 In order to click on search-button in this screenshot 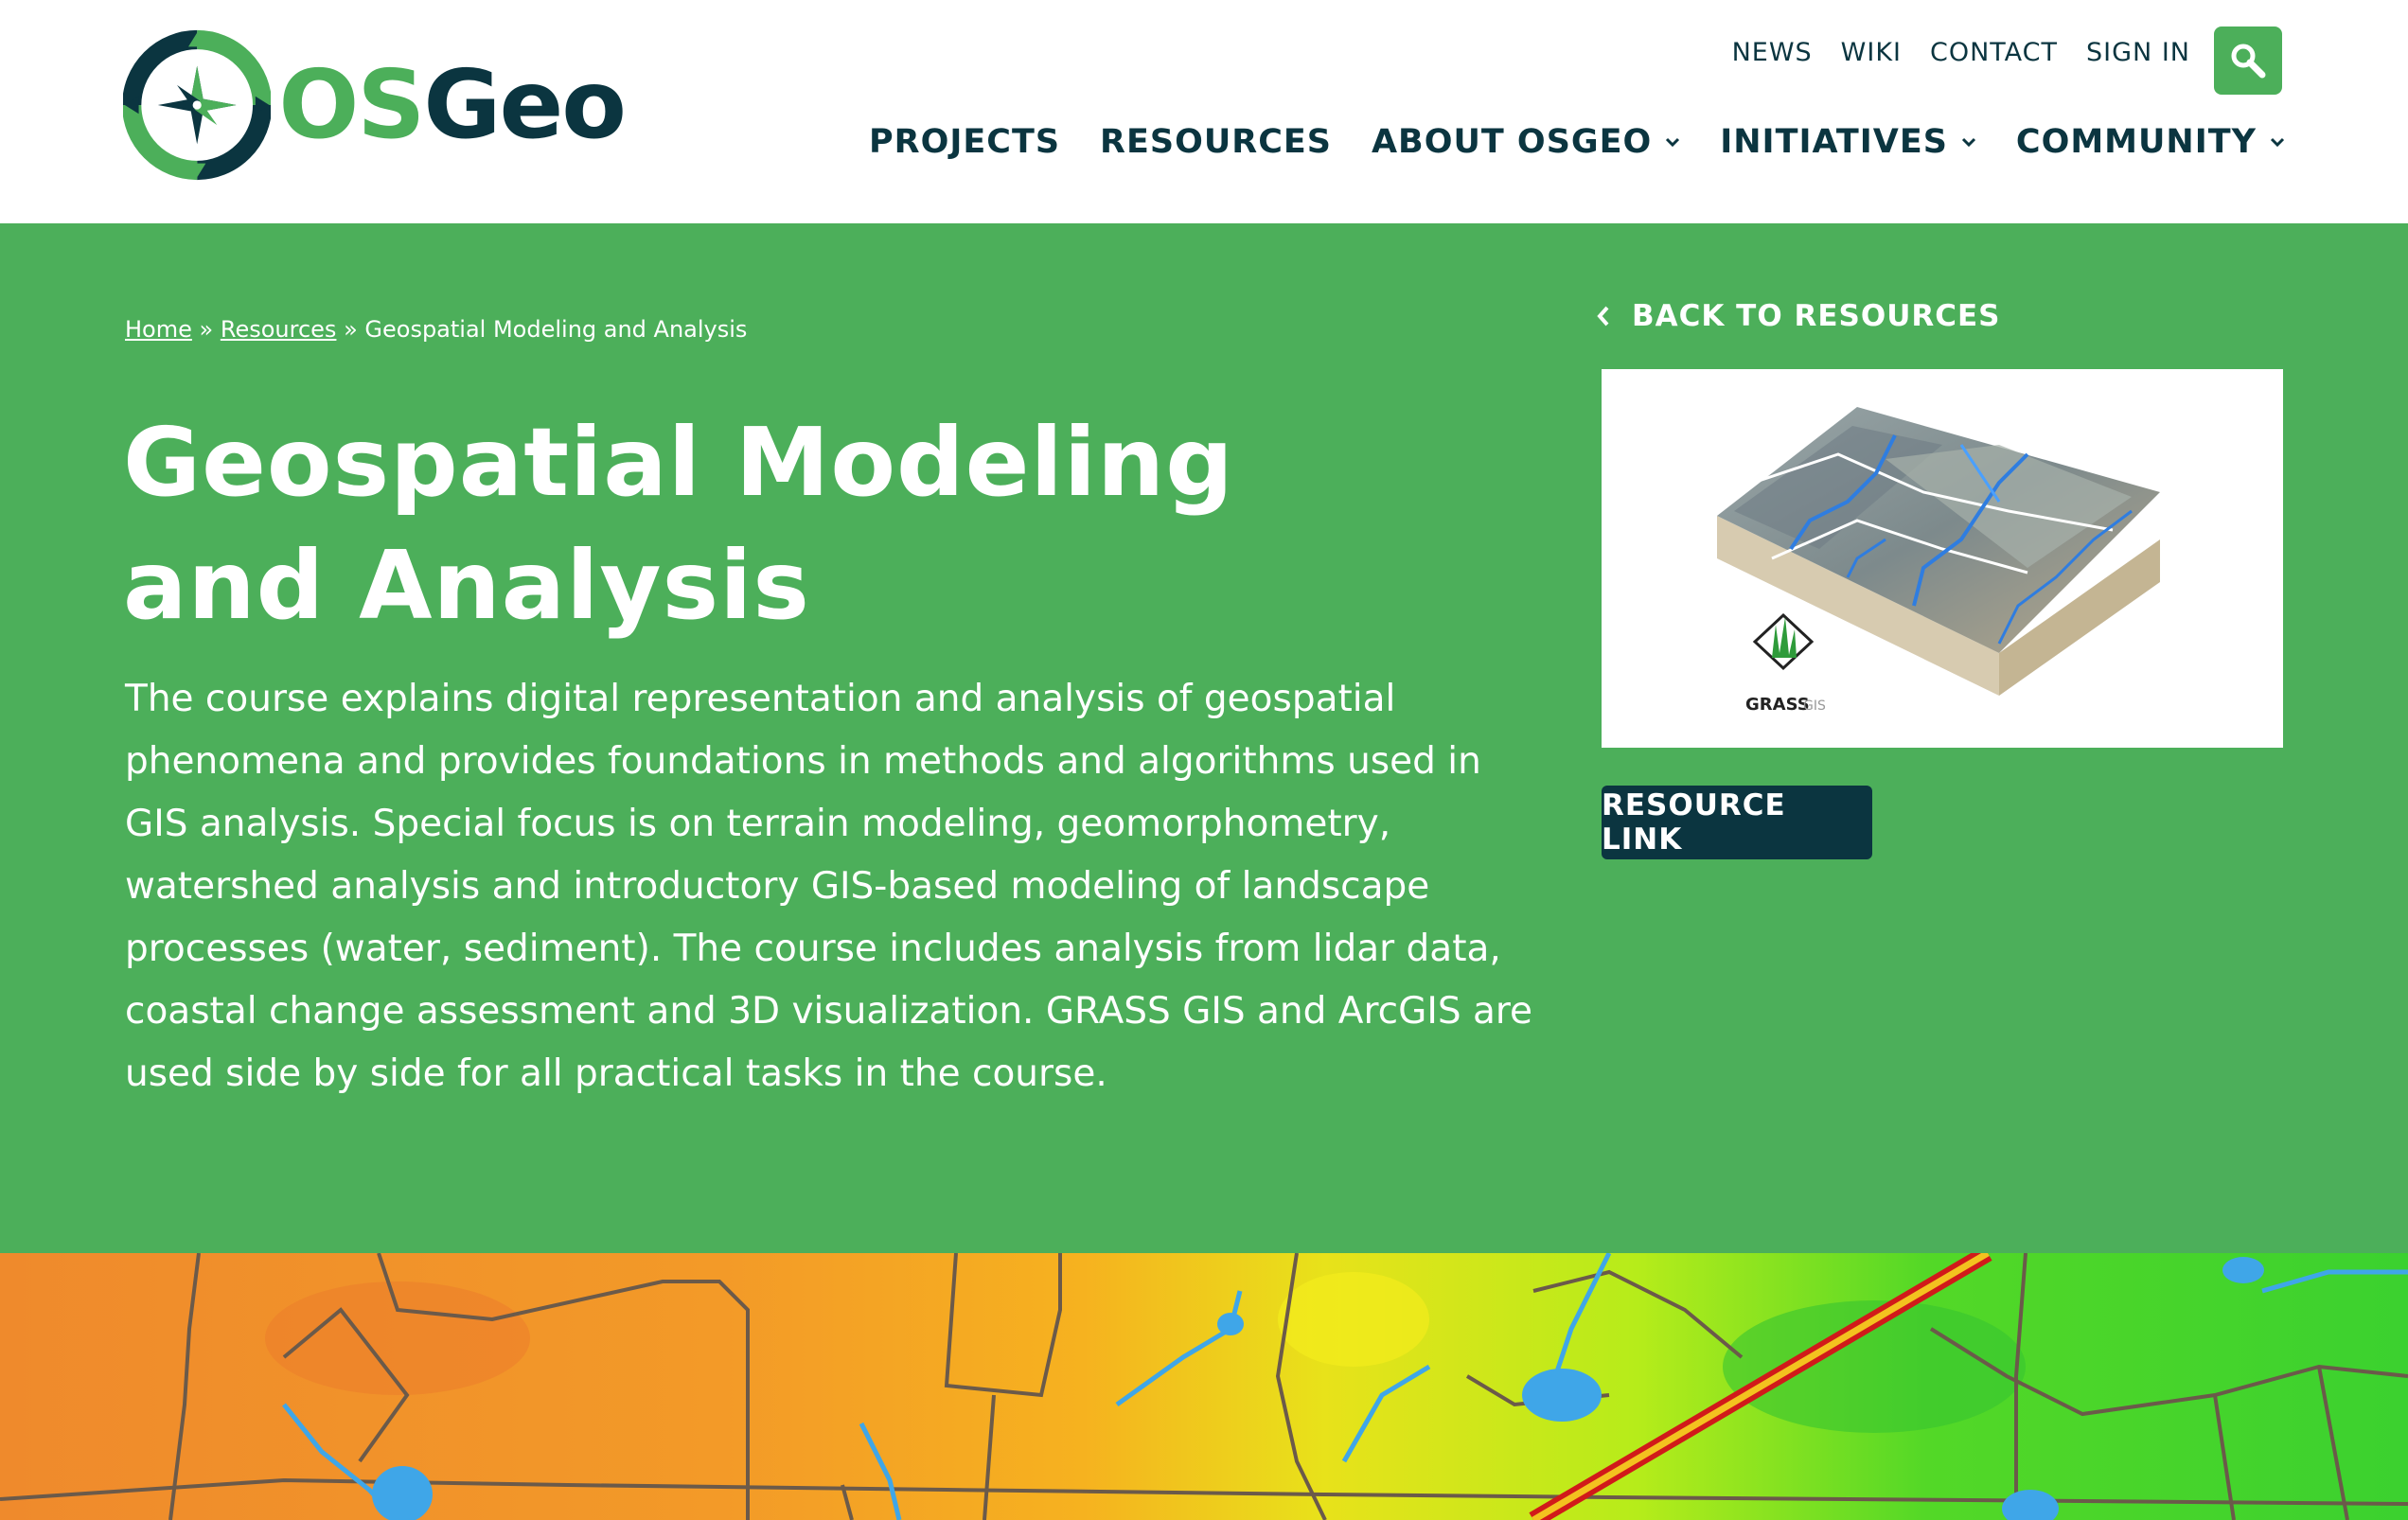, I will do `click(2248, 61)`.